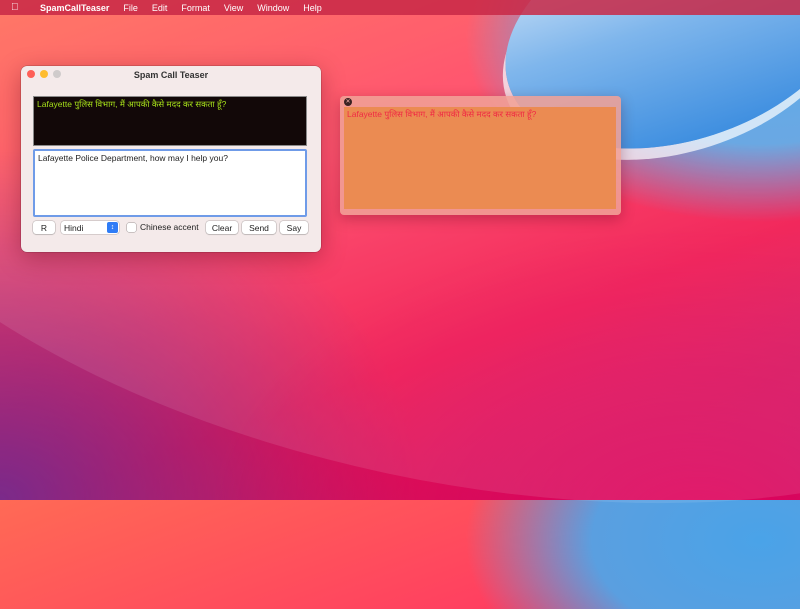 This screenshot has width=800, height=609. What do you see at coordinates (294, 227) in the screenshot?
I see `say-button: Say` at bounding box center [294, 227].